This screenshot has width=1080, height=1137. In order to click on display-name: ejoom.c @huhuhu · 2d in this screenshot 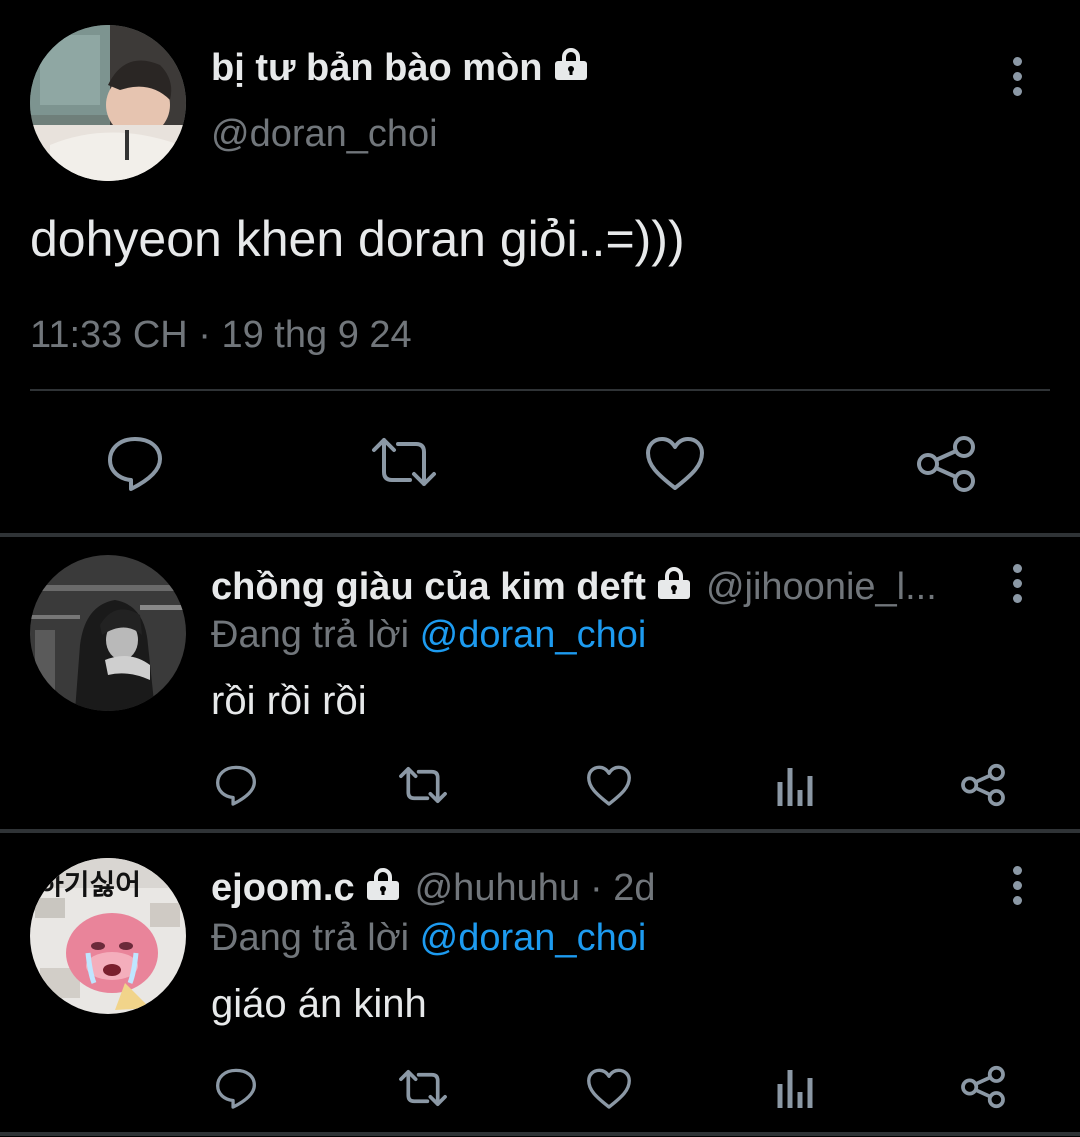, I will do `click(433, 888)`.